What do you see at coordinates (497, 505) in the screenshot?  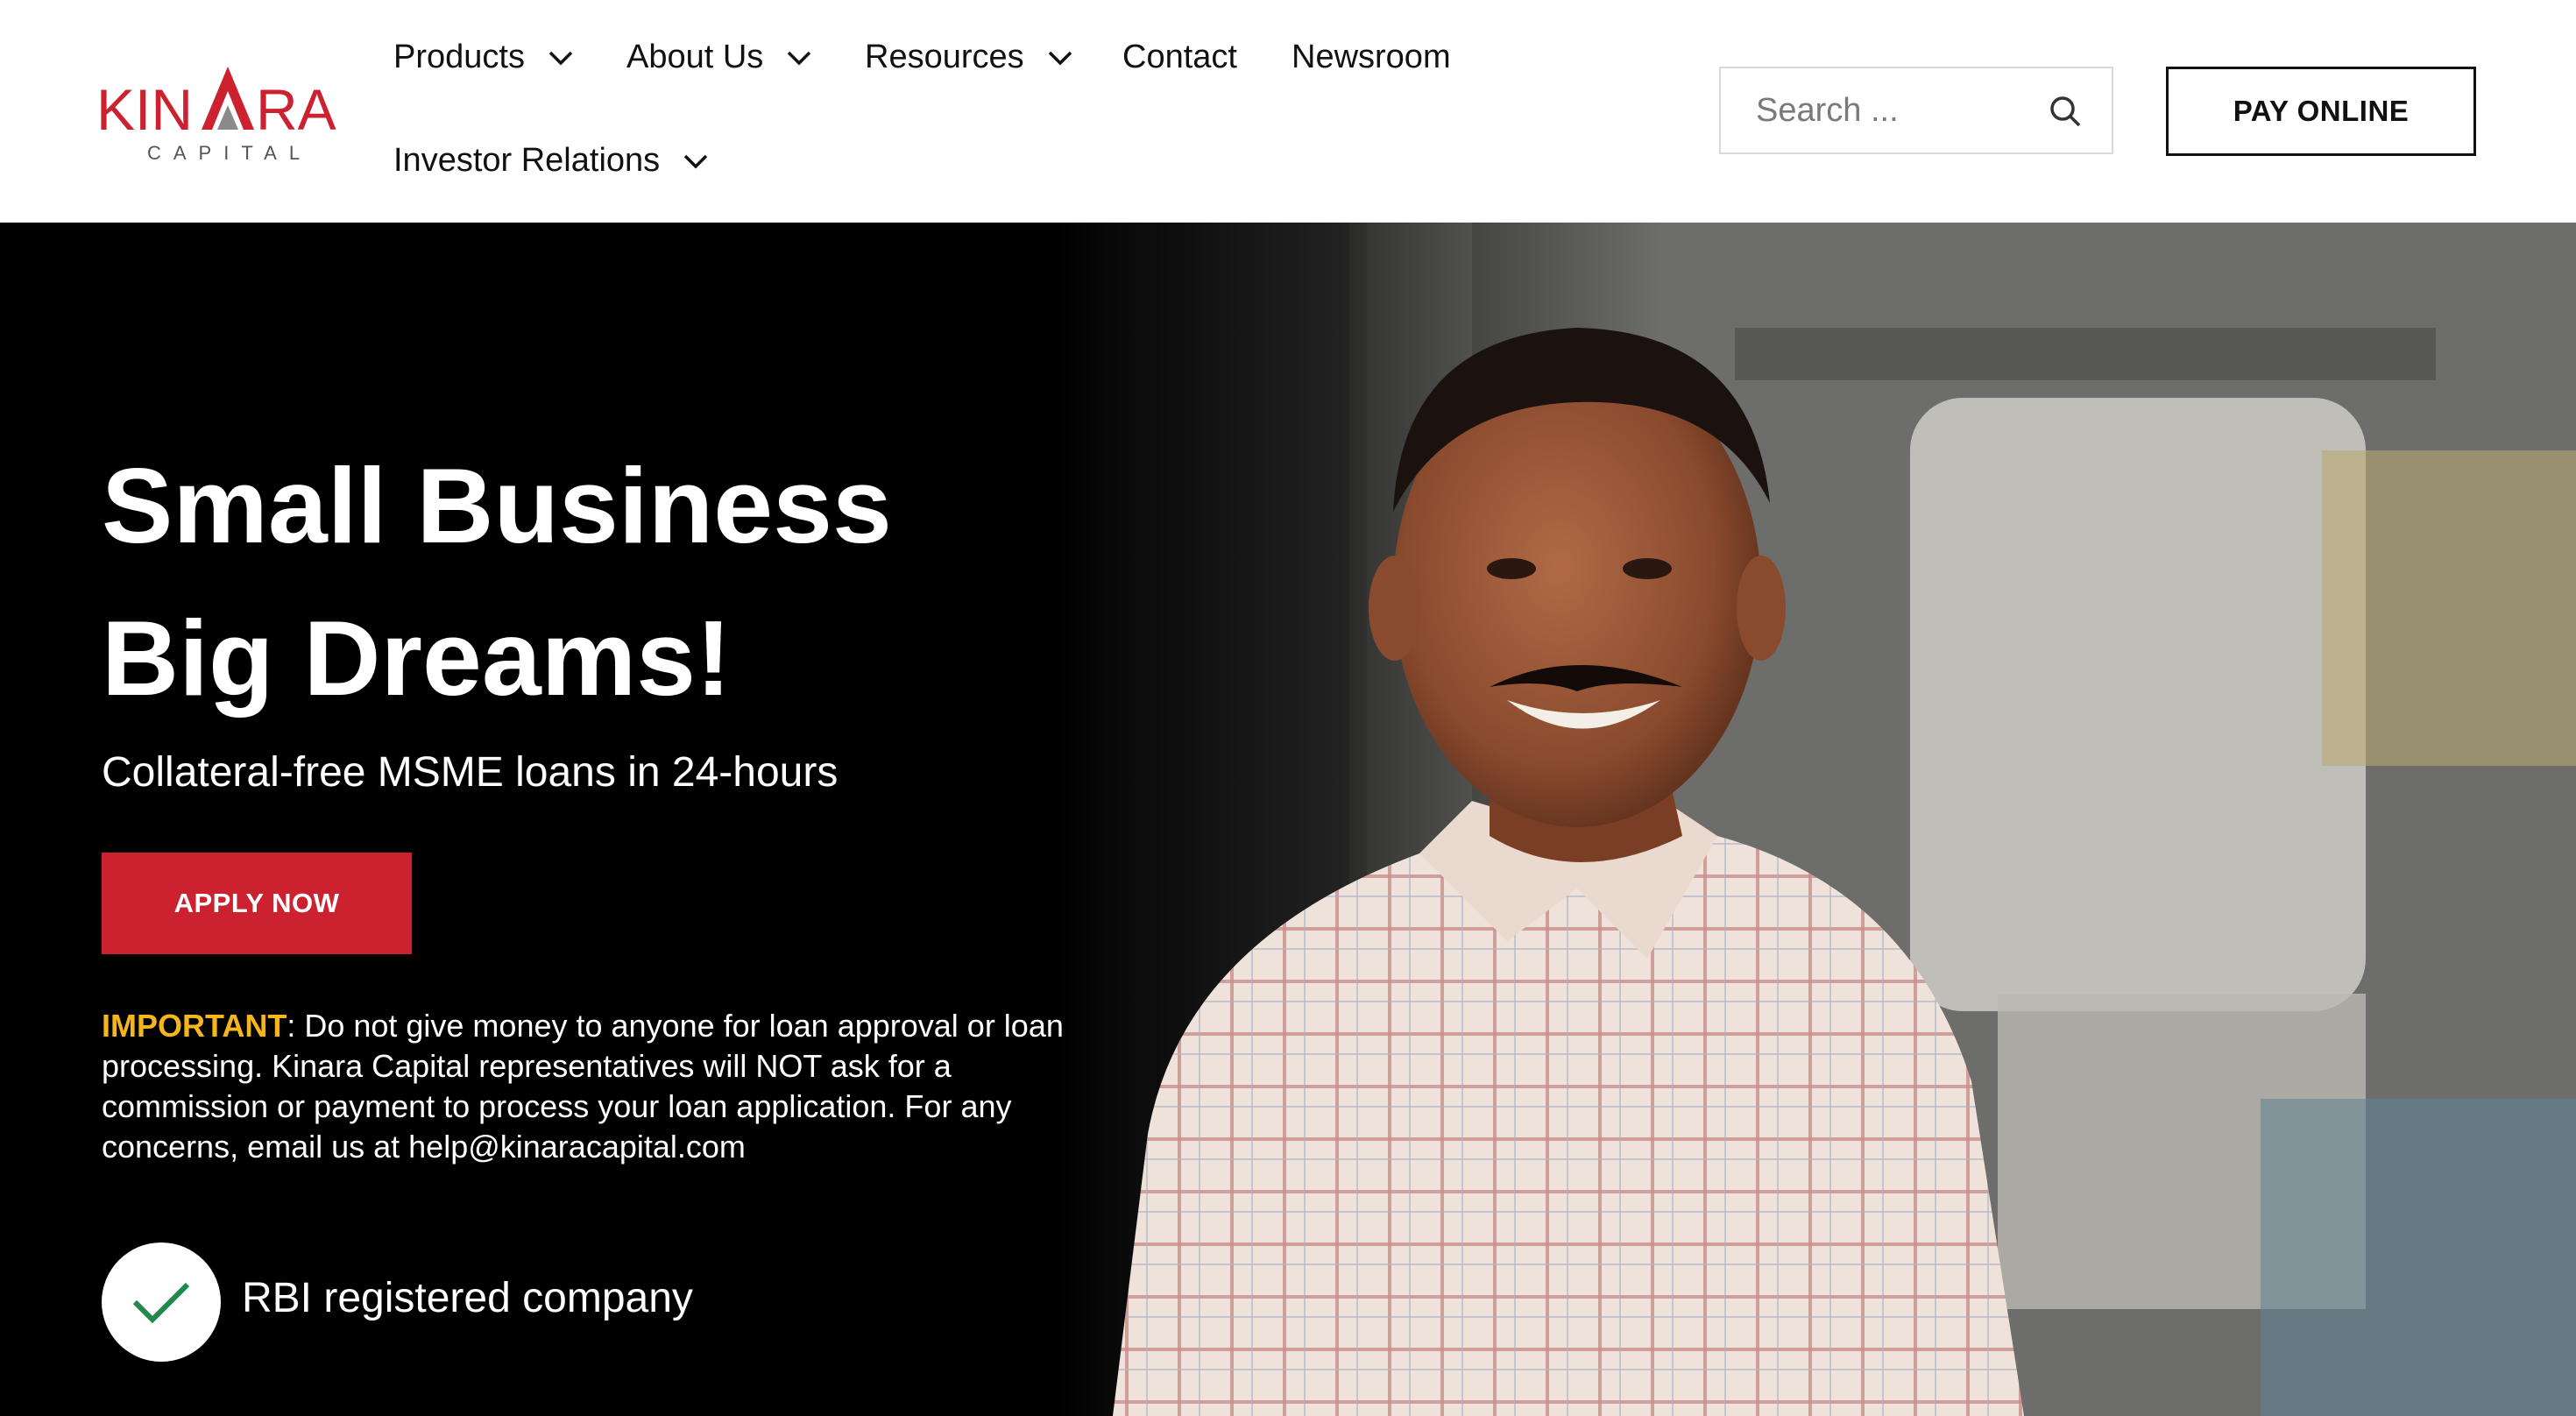 I see `hero-title-line1: Small Business` at bounding box center [497, 505].